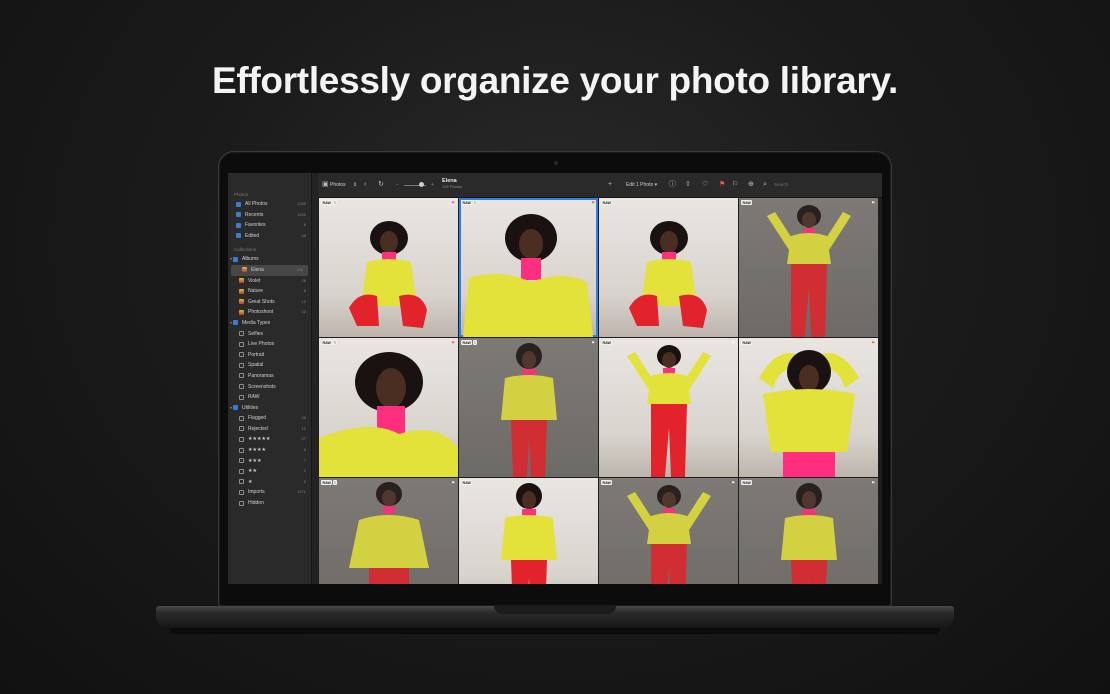 The height and width of the screenshot is (694, 1110). What do you see at coordinates (269, 408) in the screenshot?
I see `sidebar-group-utilities: ▾ Utilities` at bounding box center [269, 408].